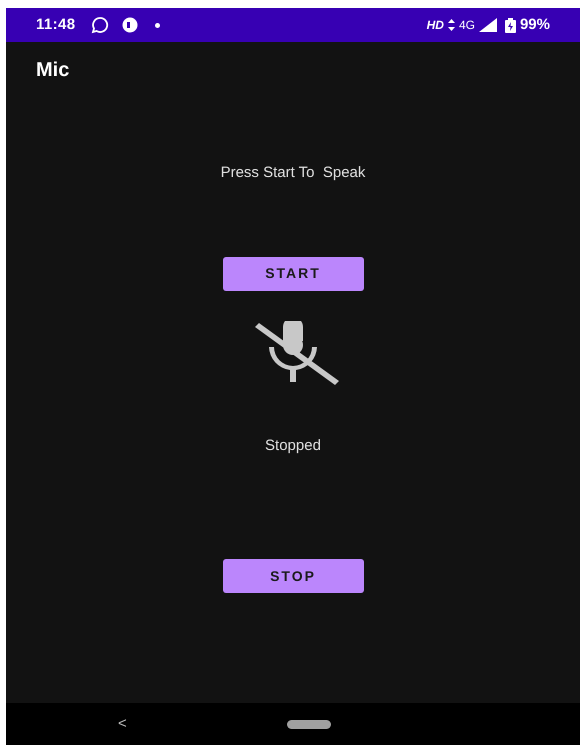 This screenshot has height=749, width=586. I want to click on circle-icon, so click(130, 25).